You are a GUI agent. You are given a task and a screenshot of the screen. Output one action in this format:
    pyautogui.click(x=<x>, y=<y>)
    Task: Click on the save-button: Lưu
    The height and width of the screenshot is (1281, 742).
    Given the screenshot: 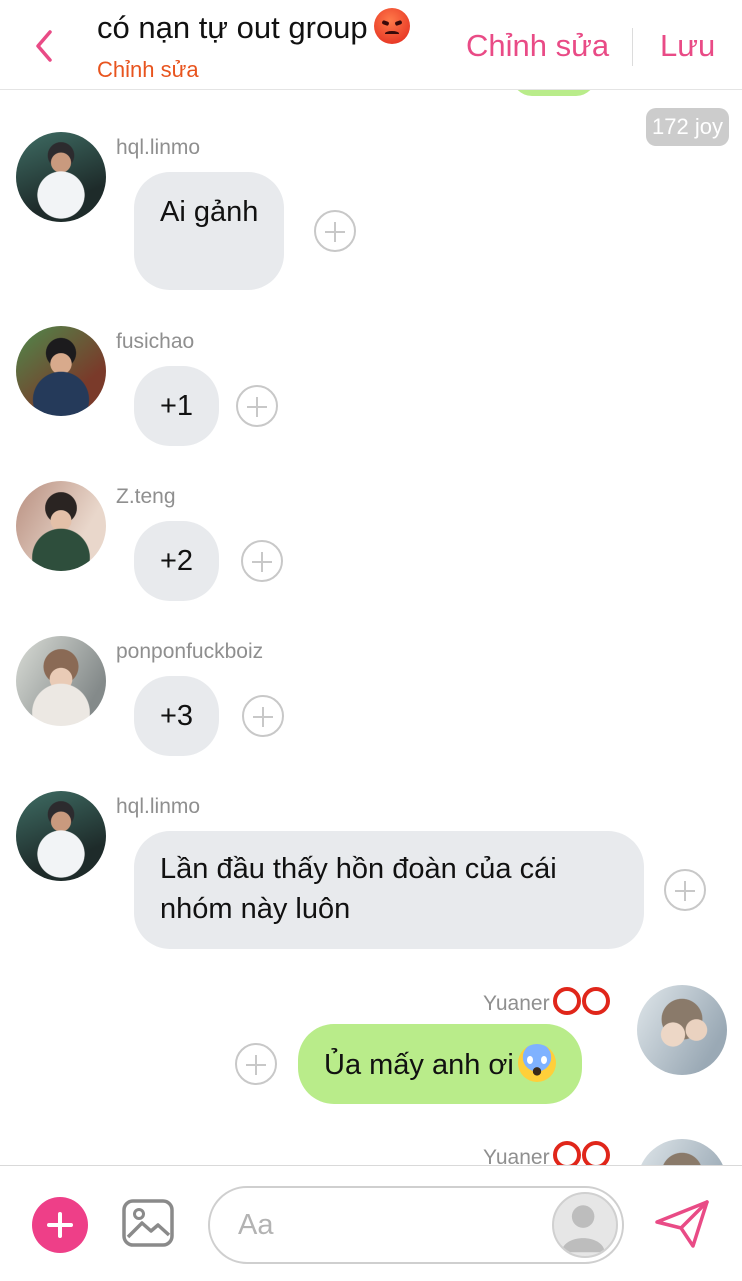 What is the action you would take?
    pyautogui.click(x=687, y=46)
    